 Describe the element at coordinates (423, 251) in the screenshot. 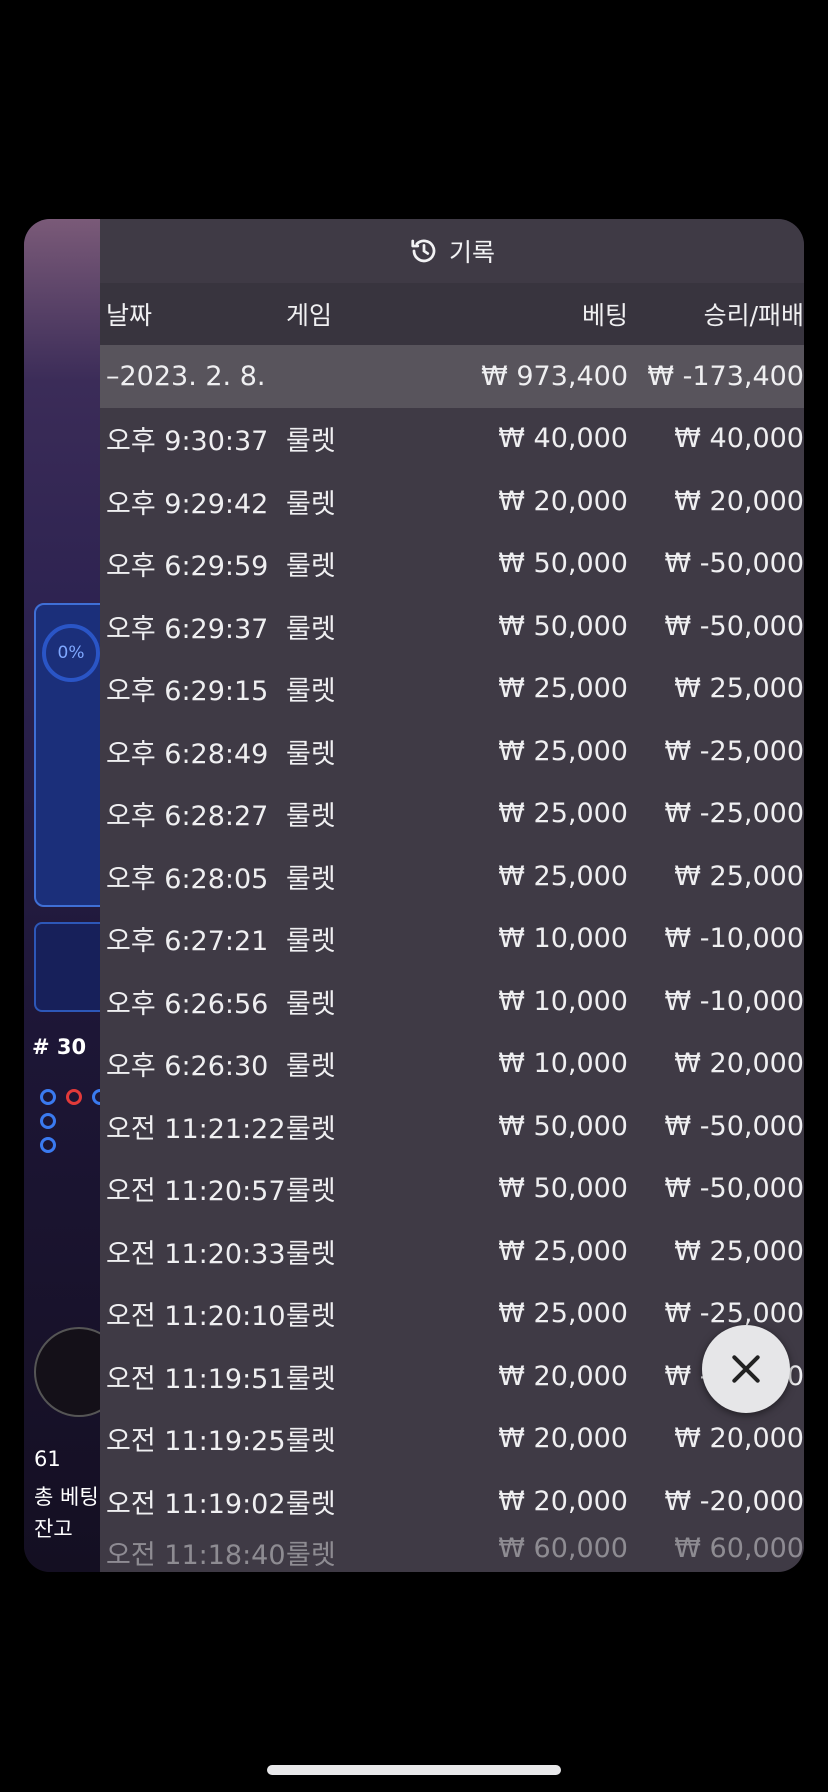

I see `history-icon` at that location.